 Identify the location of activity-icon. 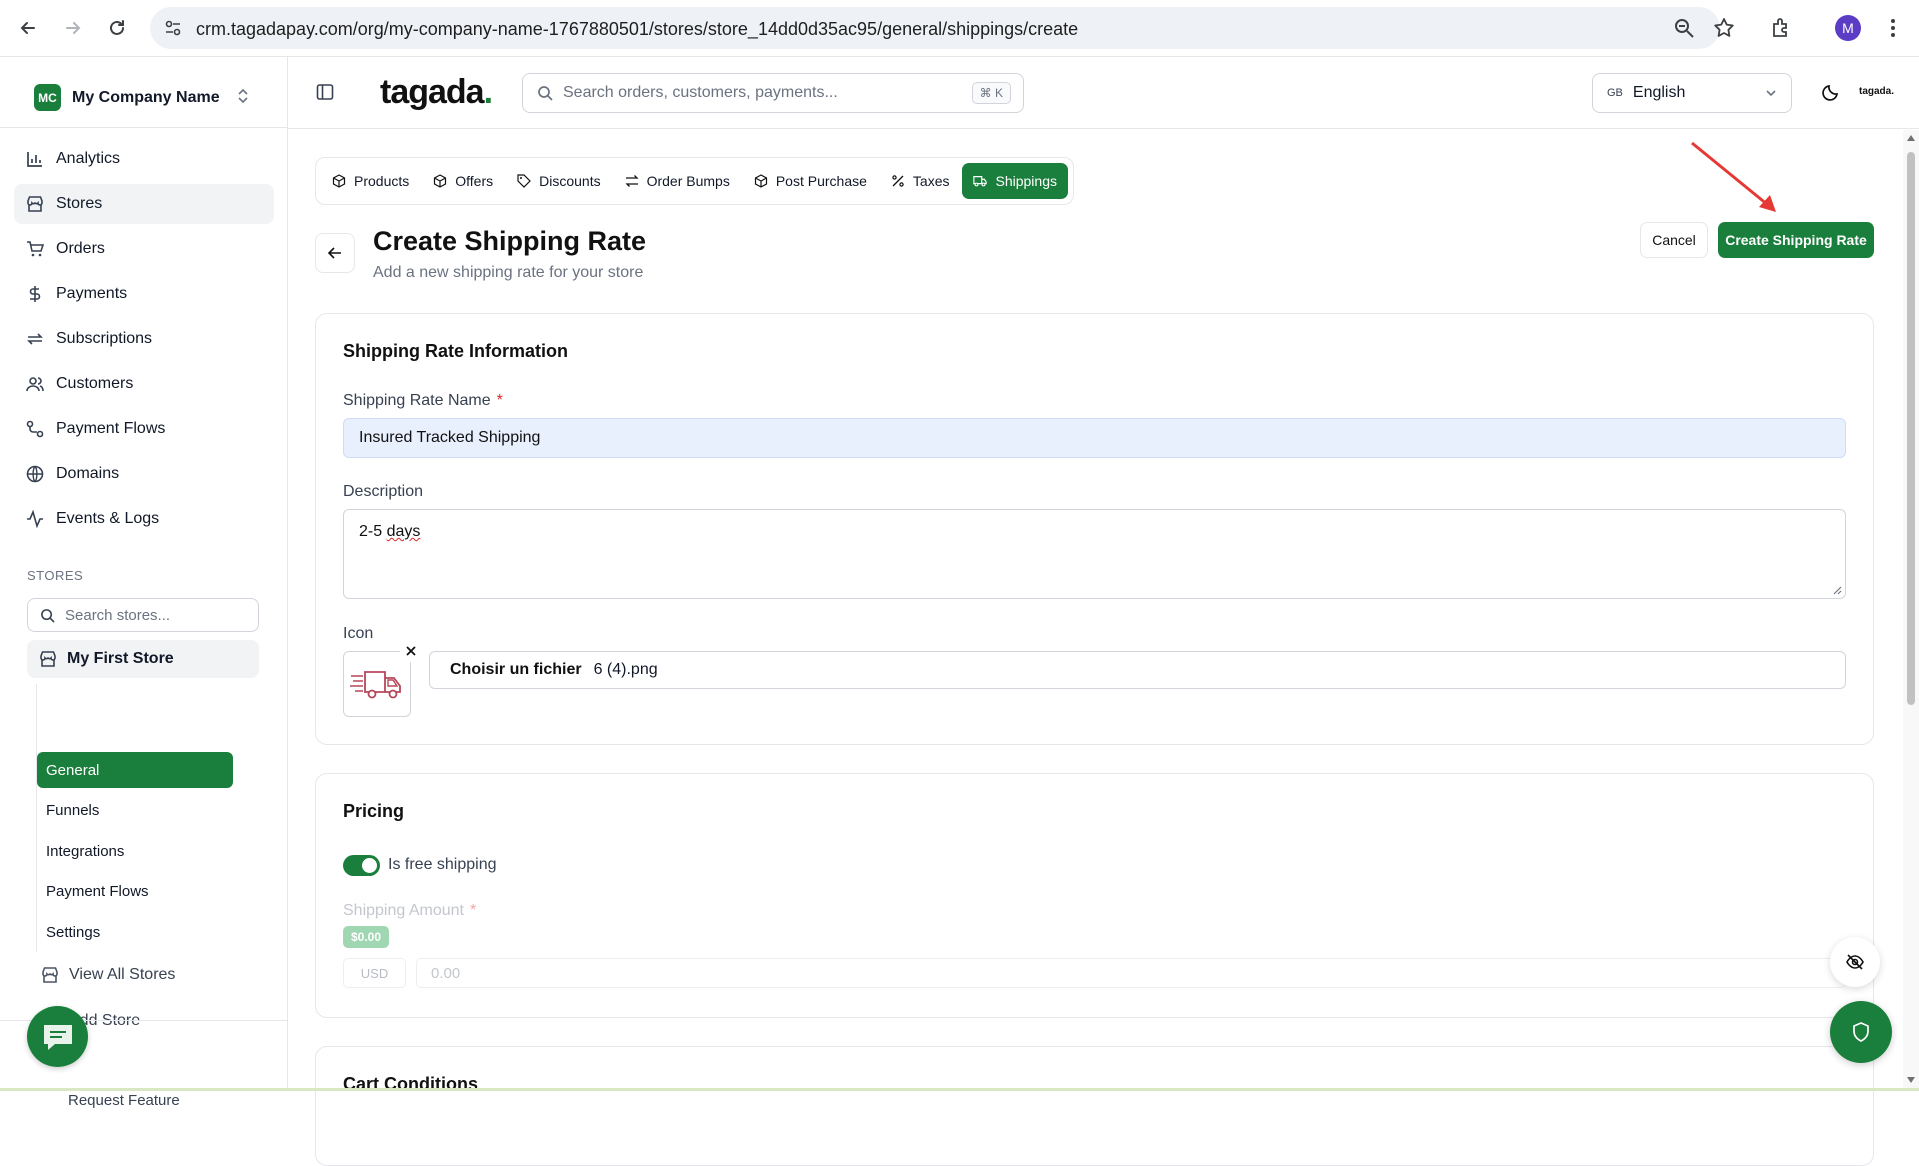
(35, 519).